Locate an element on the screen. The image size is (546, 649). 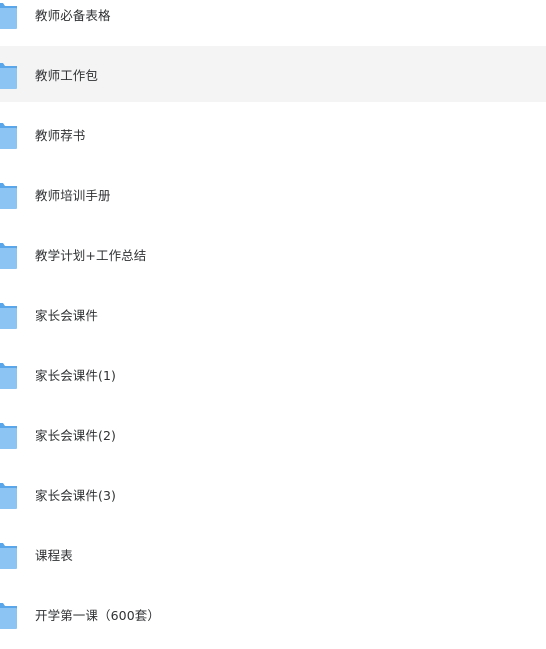
file-row-4: 教学计划+工作总结 is located at coordinates (273, 254).